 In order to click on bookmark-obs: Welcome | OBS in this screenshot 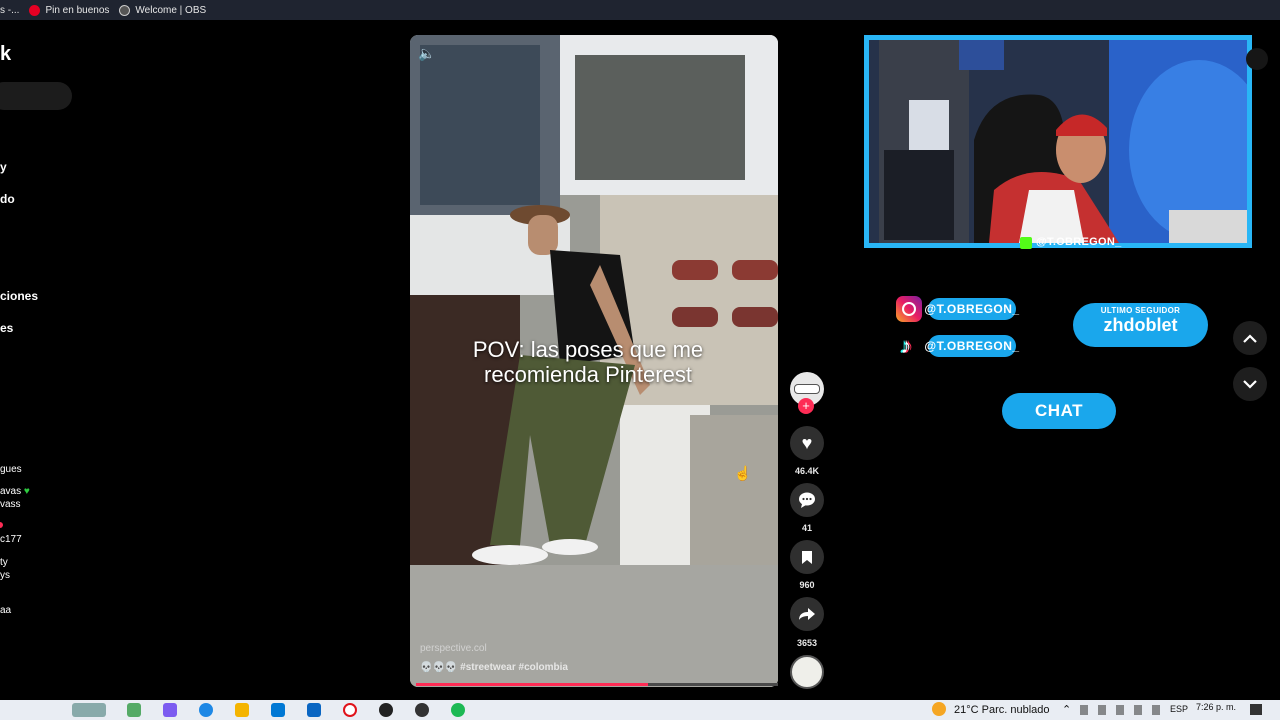, I will do `click(162, 10)`.